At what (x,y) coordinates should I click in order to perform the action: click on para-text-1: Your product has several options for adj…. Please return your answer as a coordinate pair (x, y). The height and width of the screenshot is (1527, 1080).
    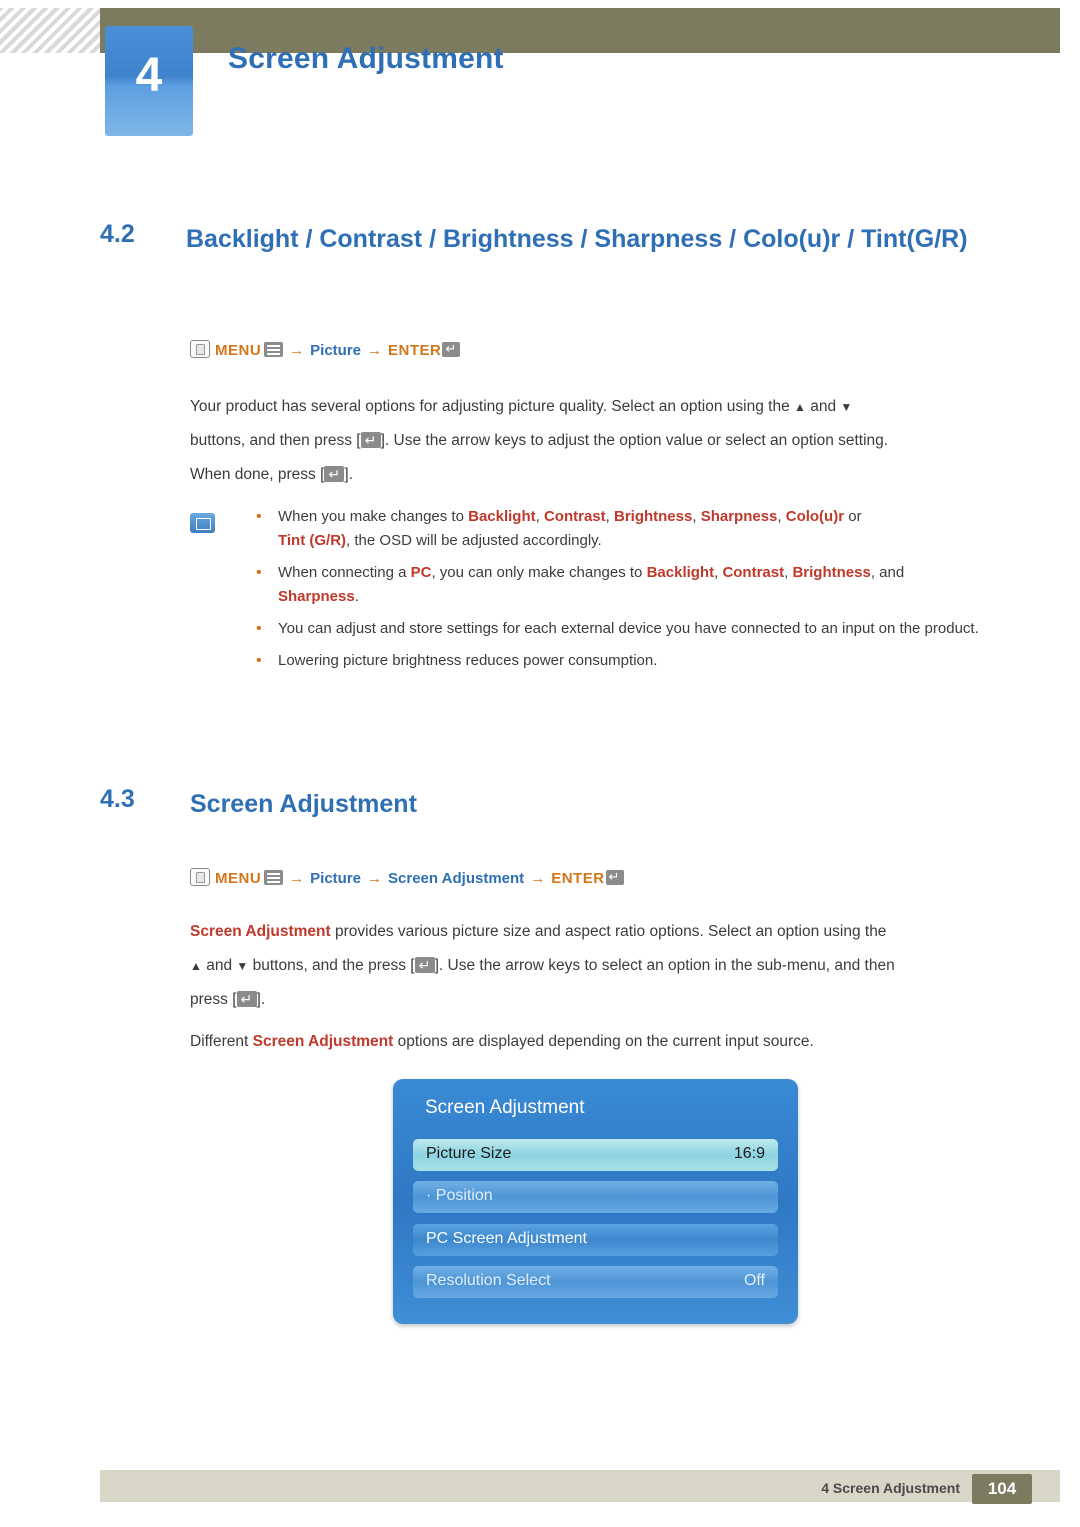
    Looking at the image, I should click on (490, 406).